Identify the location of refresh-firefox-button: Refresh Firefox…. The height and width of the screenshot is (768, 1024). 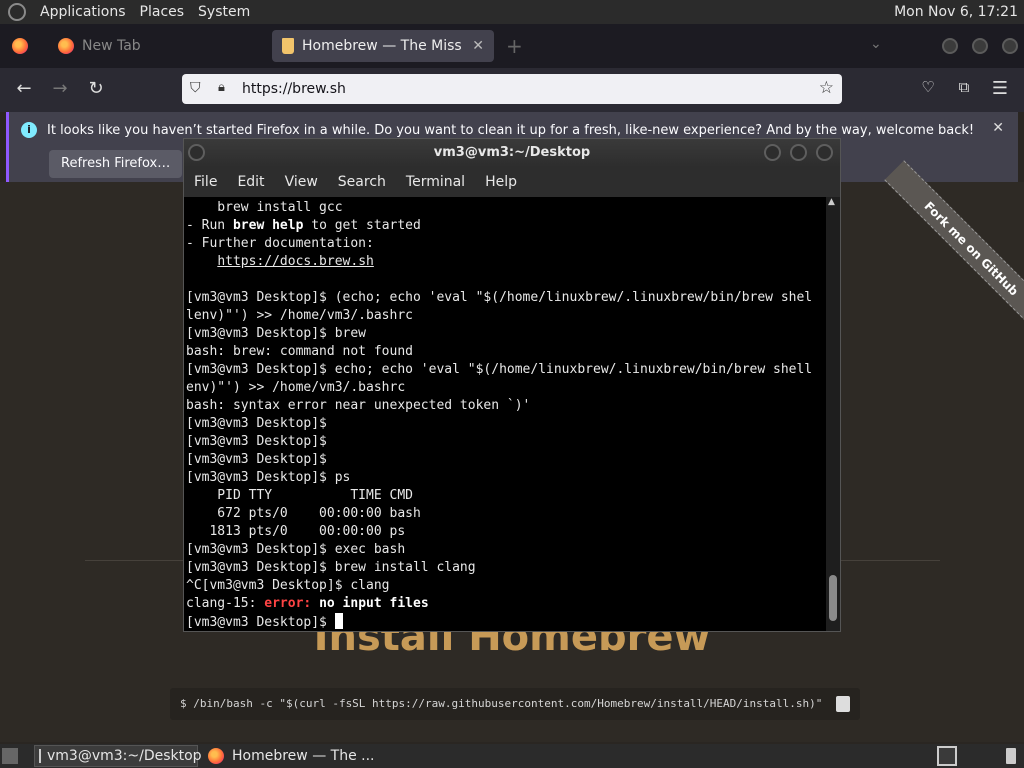
(116, 164).